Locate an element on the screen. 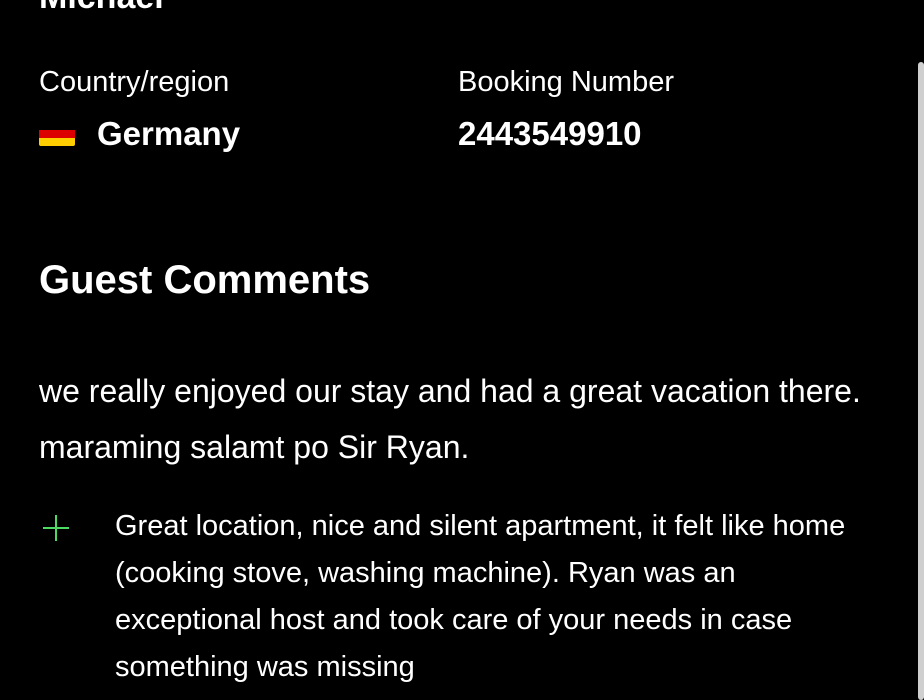  flag-stripe-red is located at coordinates (57, 134).